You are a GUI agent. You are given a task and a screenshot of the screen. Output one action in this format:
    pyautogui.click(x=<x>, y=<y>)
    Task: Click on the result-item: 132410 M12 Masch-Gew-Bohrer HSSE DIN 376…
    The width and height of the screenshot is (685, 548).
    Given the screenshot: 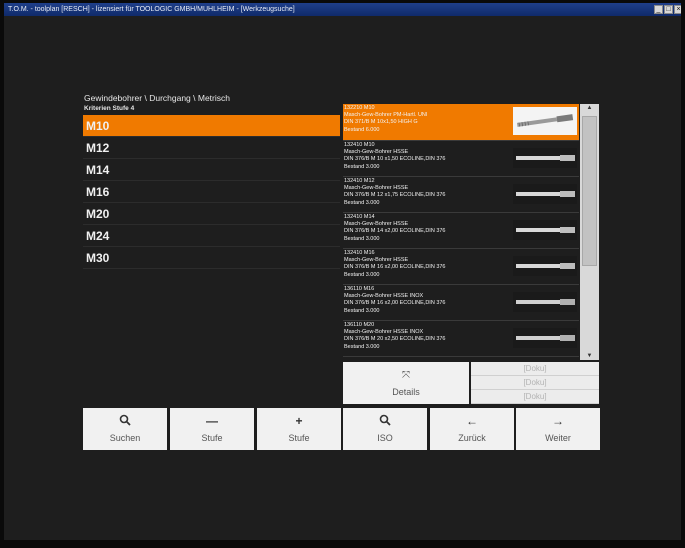 What is the action you would take?
    pyautogui.click(x=461, y=195)
    